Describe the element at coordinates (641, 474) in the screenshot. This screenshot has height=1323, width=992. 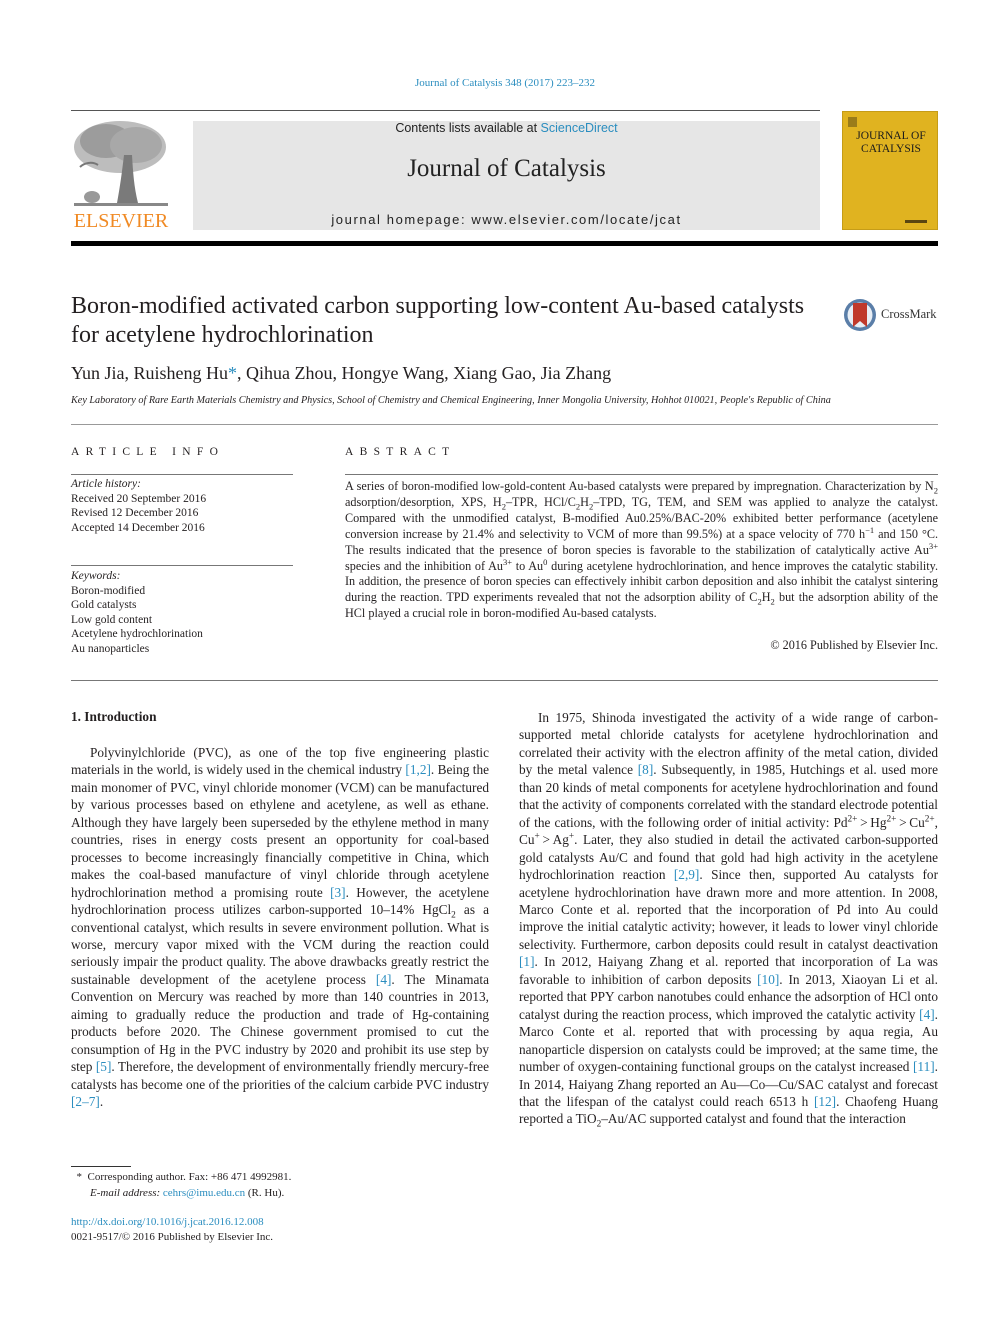
I see `abstract-rule` at that location.